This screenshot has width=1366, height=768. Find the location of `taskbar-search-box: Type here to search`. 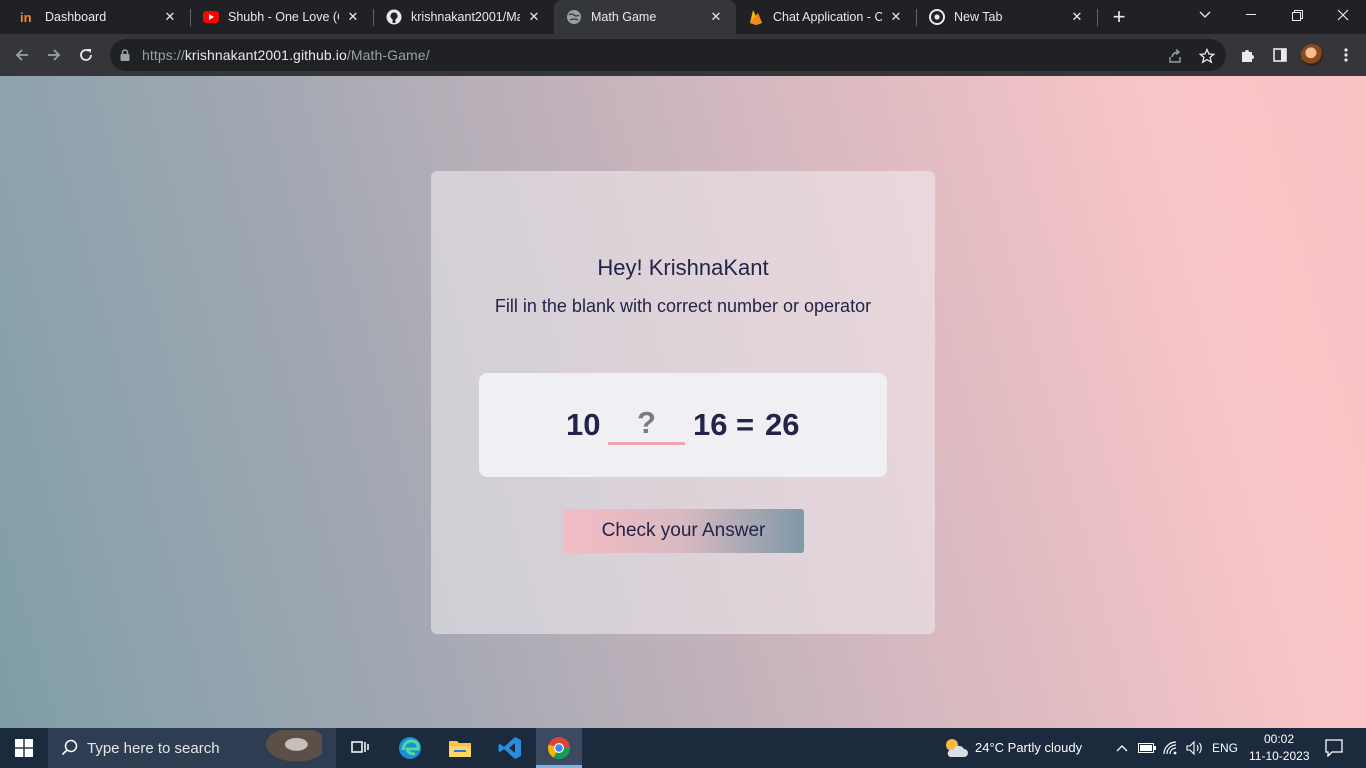

taskbar-search-box: Type here to search is located at coordinates (192, 748).